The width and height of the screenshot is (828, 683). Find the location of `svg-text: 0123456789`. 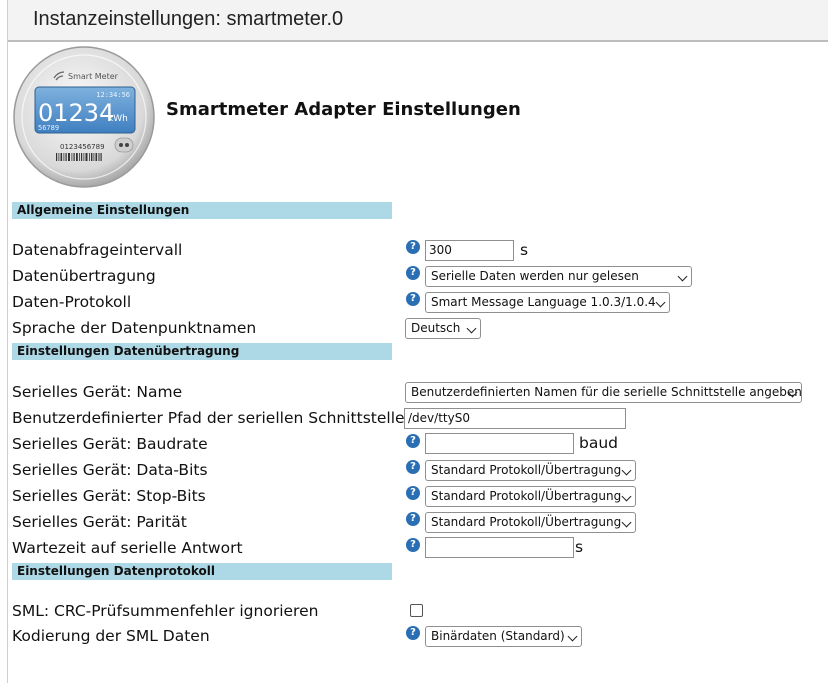

svg-text: 0123456789 is located at coordinates (82, 147).